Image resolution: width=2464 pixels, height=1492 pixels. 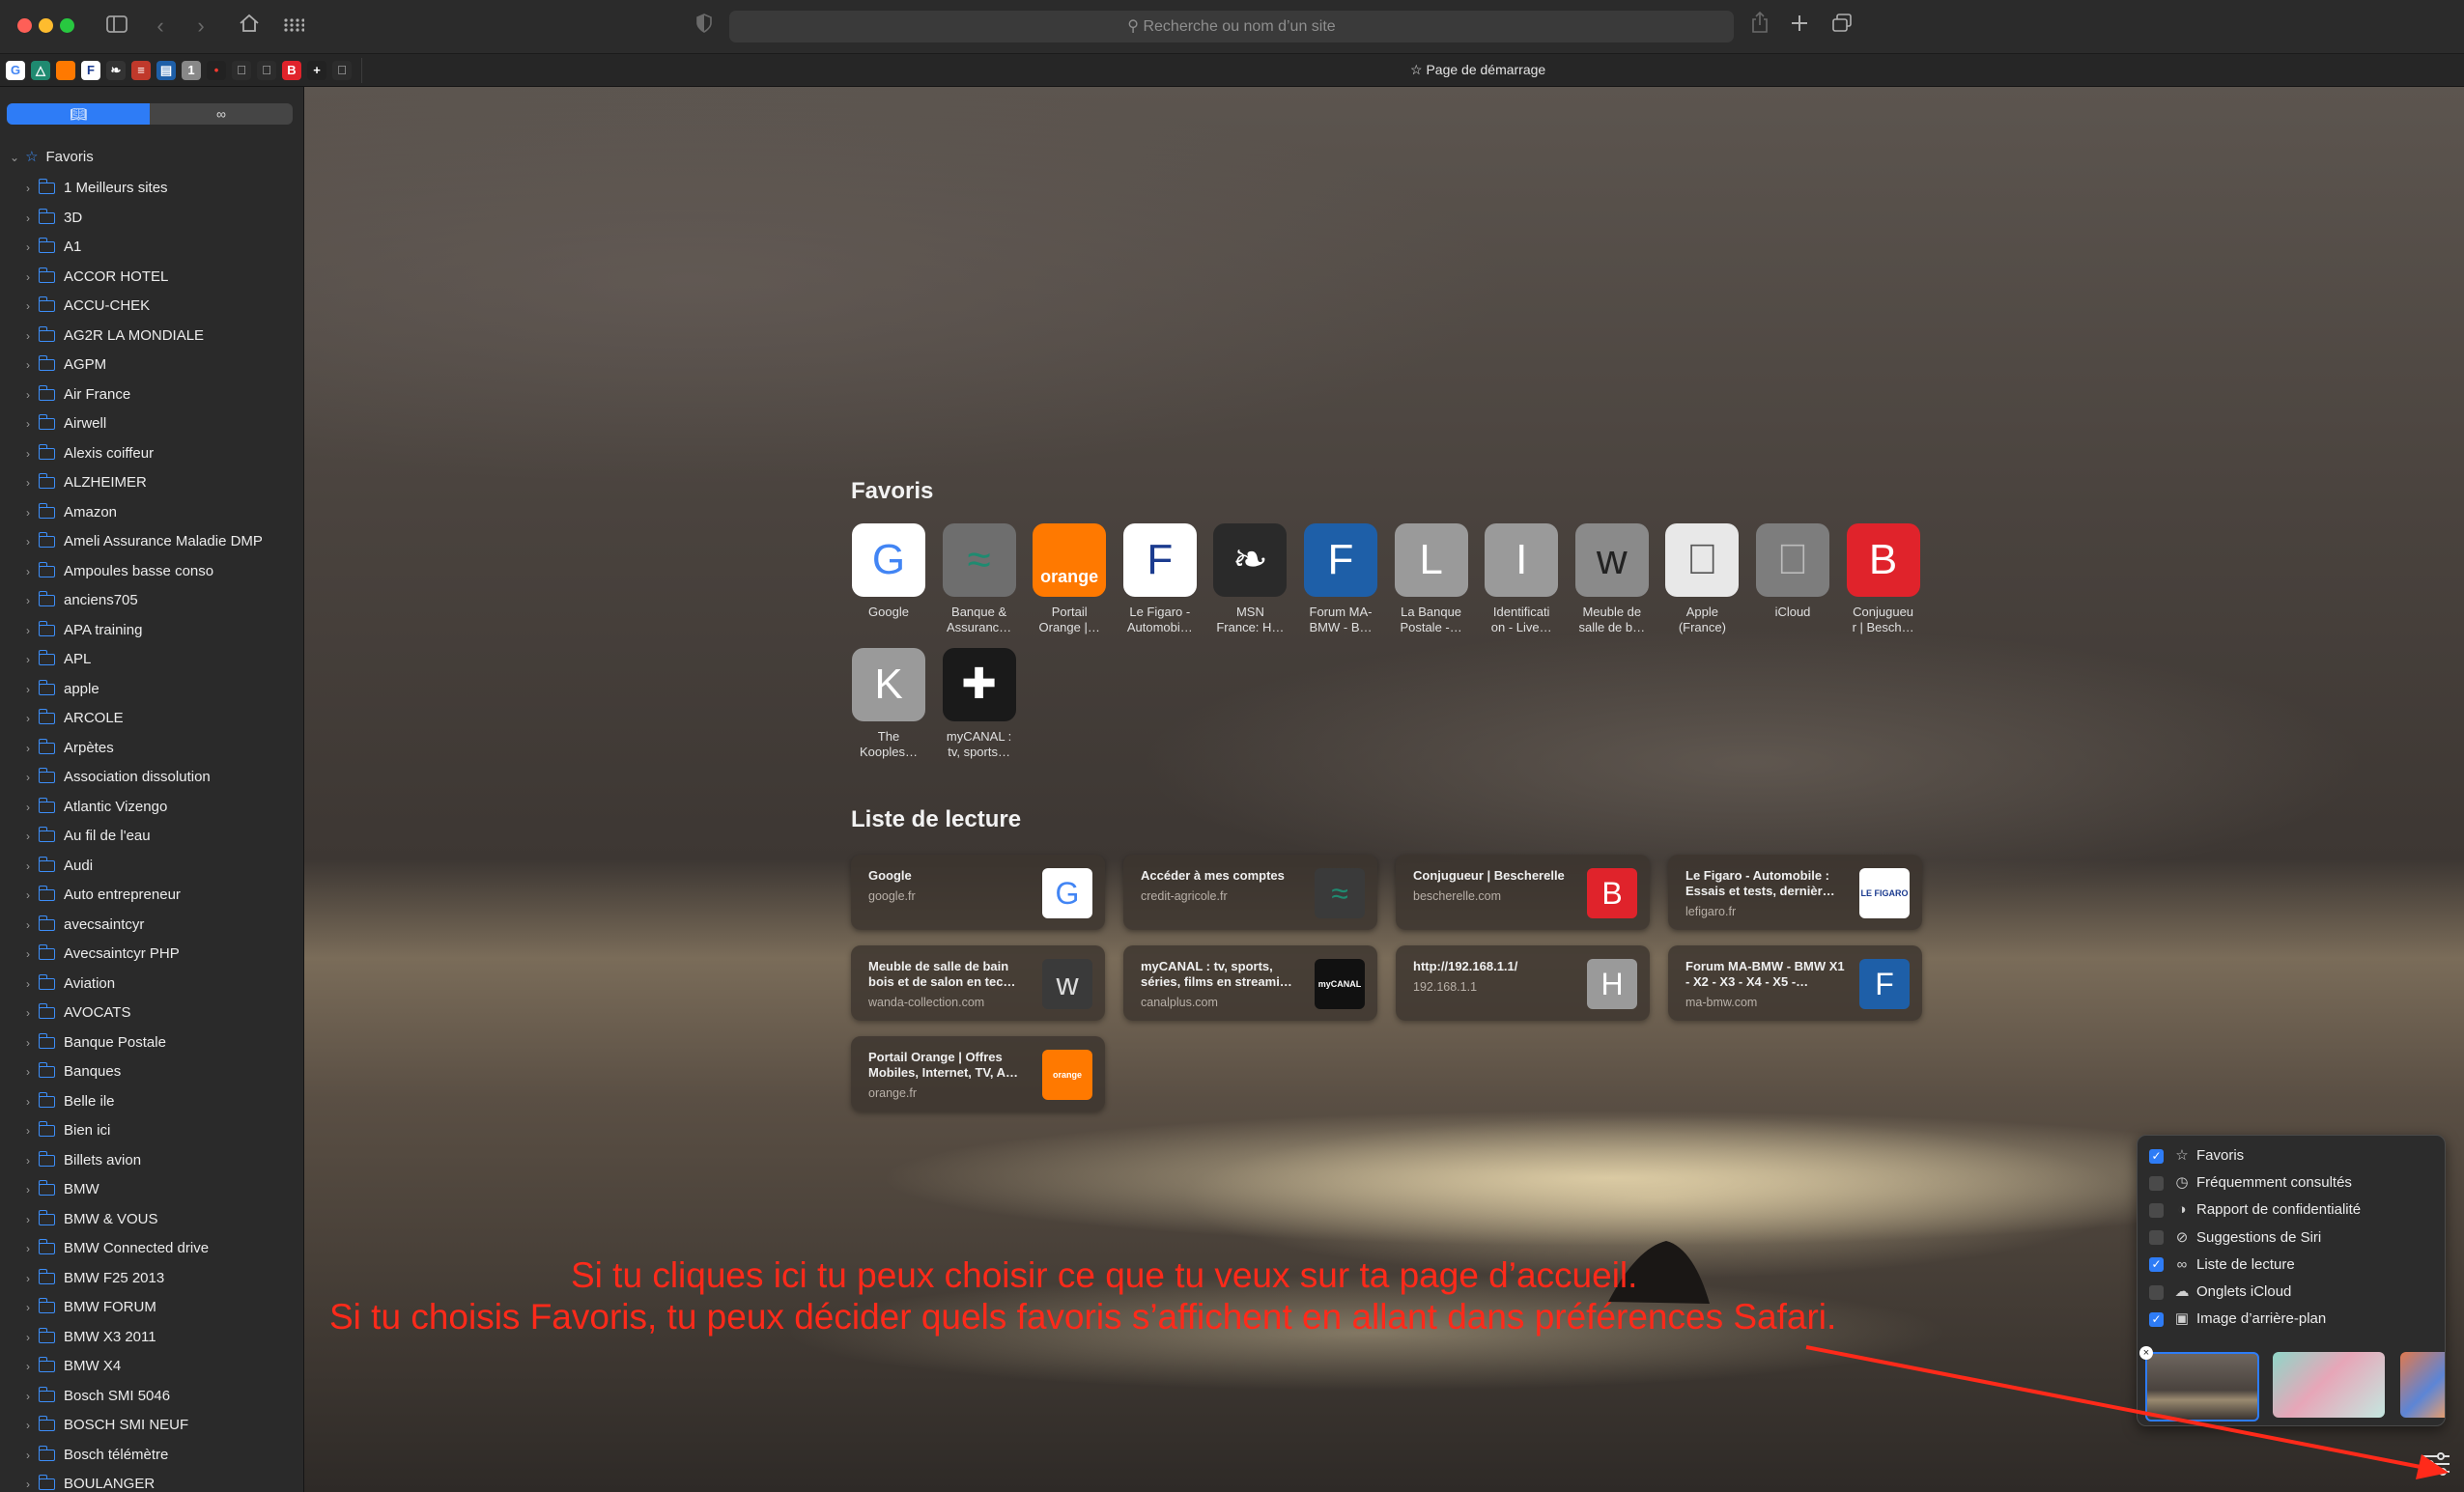 What do you see at coordinates (67, 25) in the screenshot?
I see `zoom-window-button` at bounding box center [67, 25].